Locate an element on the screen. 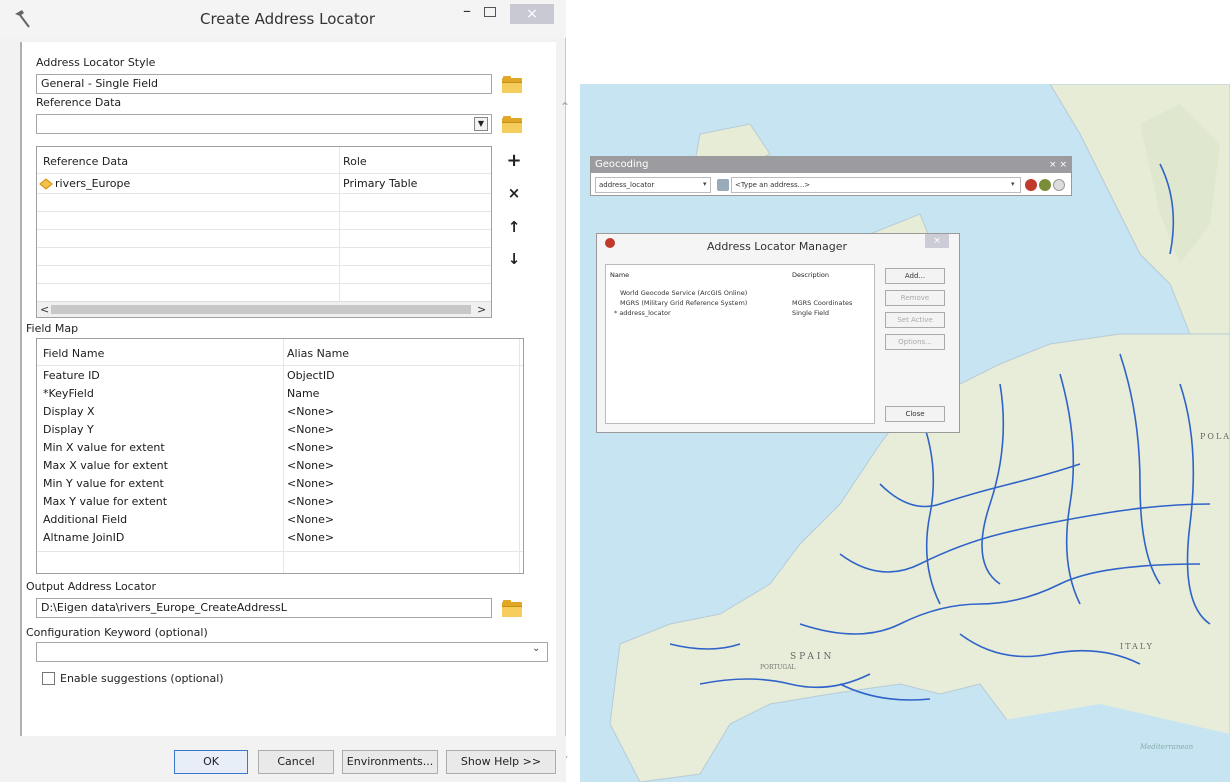 This screenshot has height=782, width=1230. table-row: Max X value for extent <None> is located at coordinates (280, 466).